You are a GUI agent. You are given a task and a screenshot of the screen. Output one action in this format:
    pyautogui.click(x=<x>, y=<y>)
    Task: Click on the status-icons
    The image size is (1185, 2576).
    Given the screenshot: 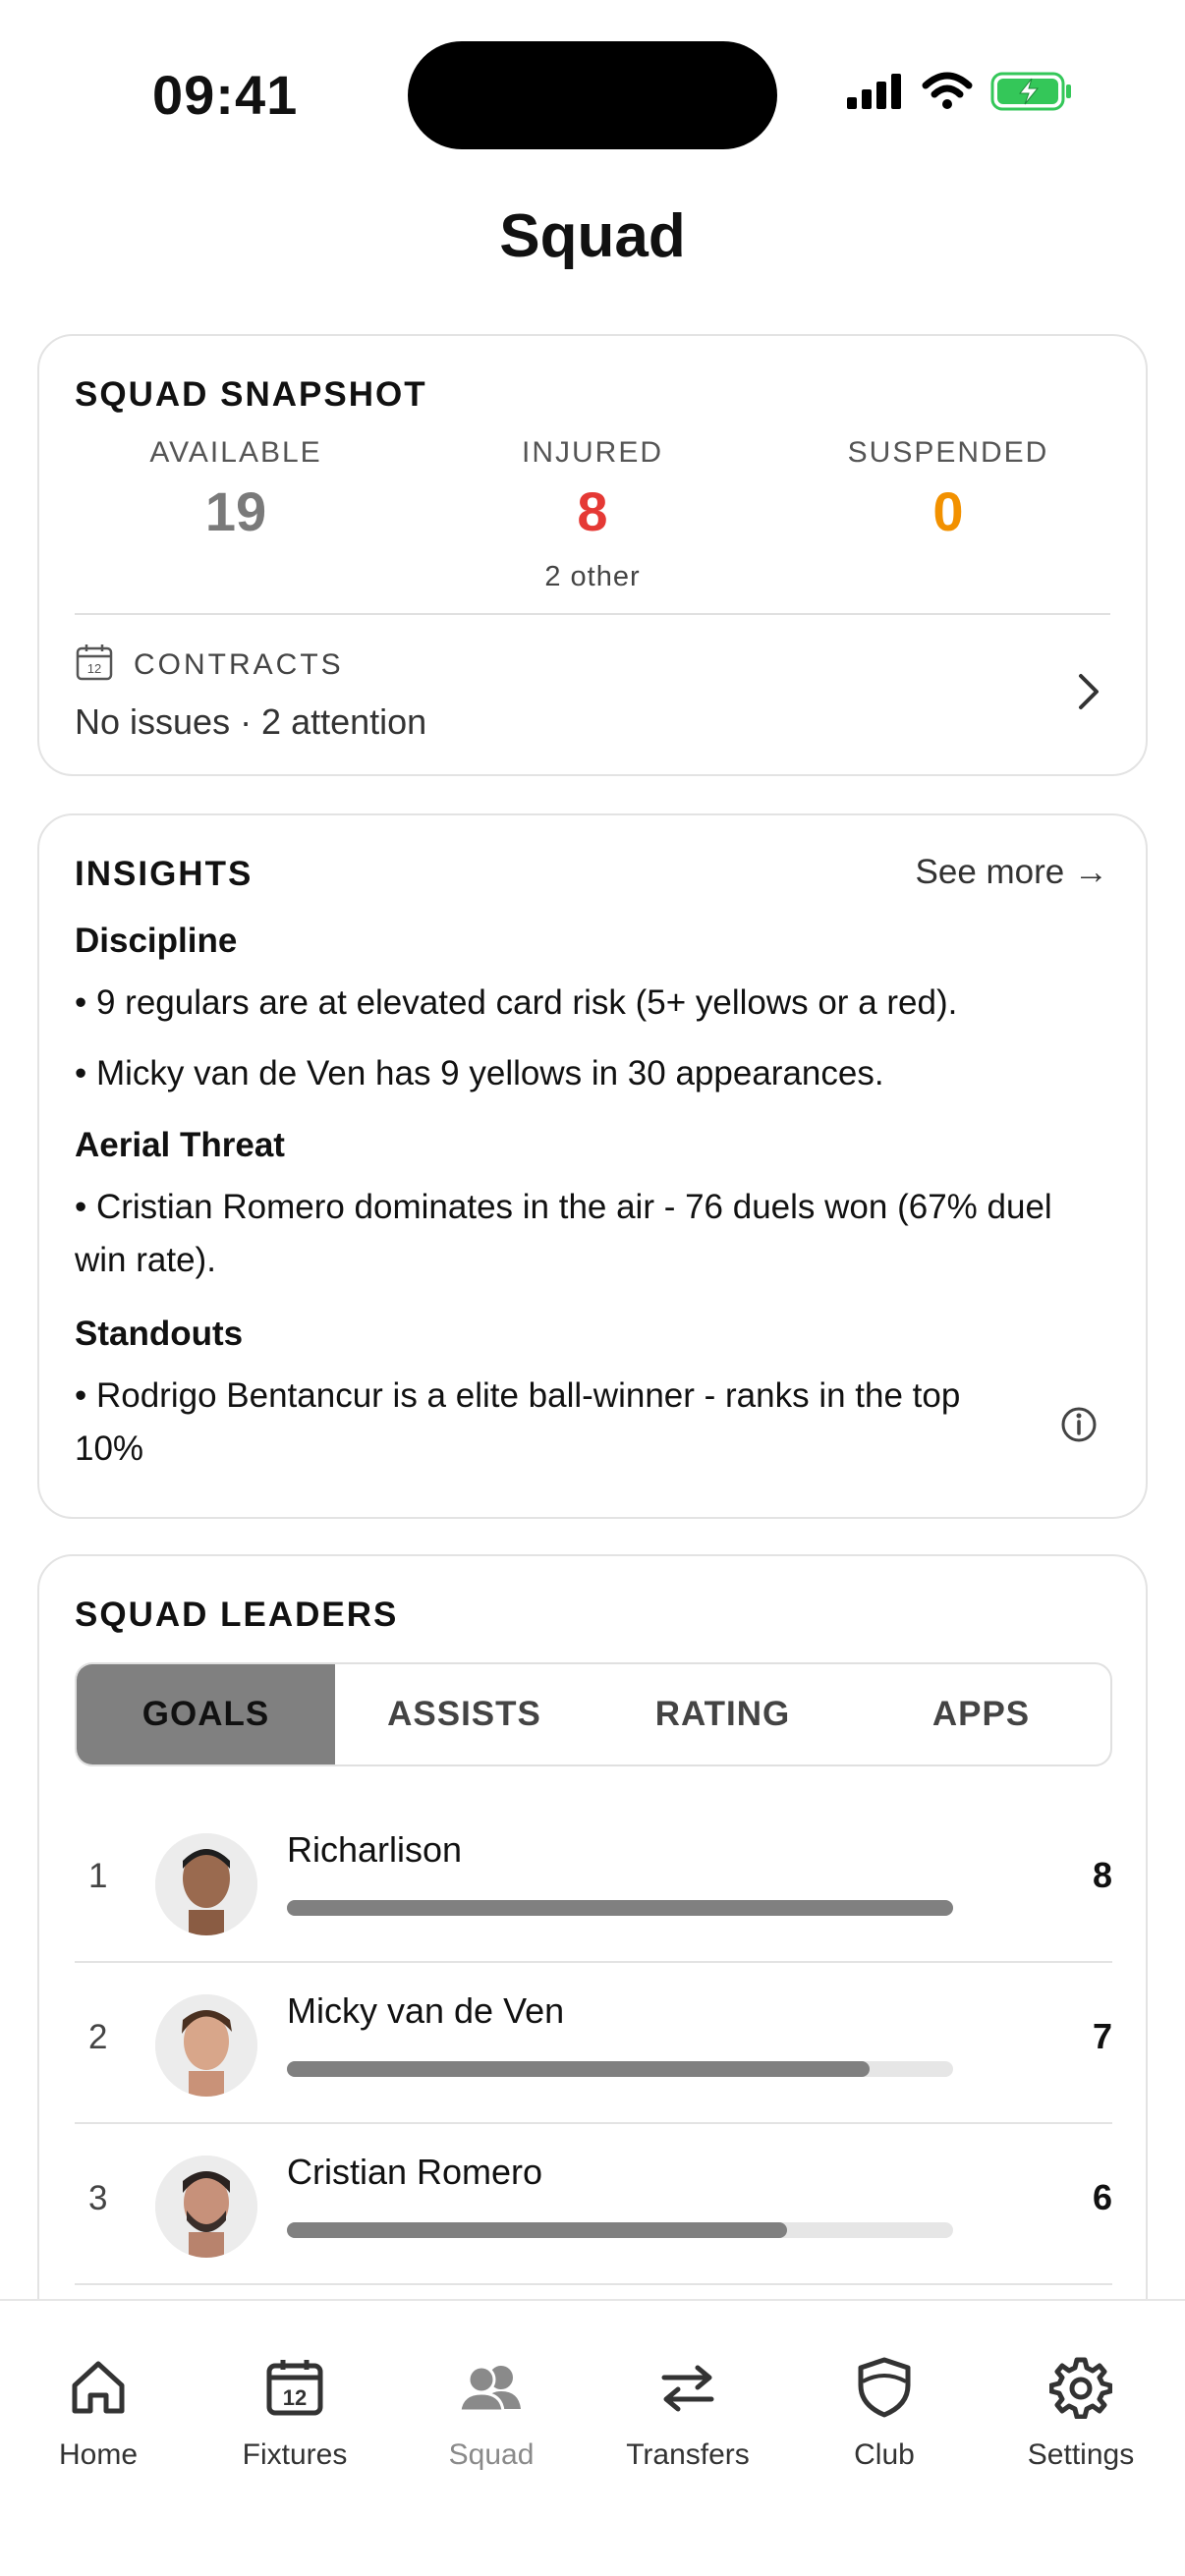 What is the action you would take?
    pyautogui.click(x=959, y=91)
    